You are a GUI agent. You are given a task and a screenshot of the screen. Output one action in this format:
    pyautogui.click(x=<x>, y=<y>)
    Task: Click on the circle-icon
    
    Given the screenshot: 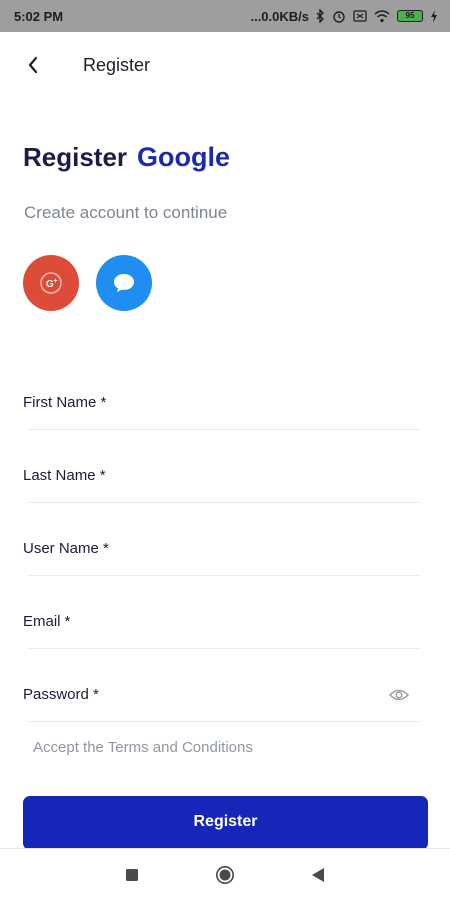 What is the action you would take?
    pyautogui.click(x=225, y=875)
    